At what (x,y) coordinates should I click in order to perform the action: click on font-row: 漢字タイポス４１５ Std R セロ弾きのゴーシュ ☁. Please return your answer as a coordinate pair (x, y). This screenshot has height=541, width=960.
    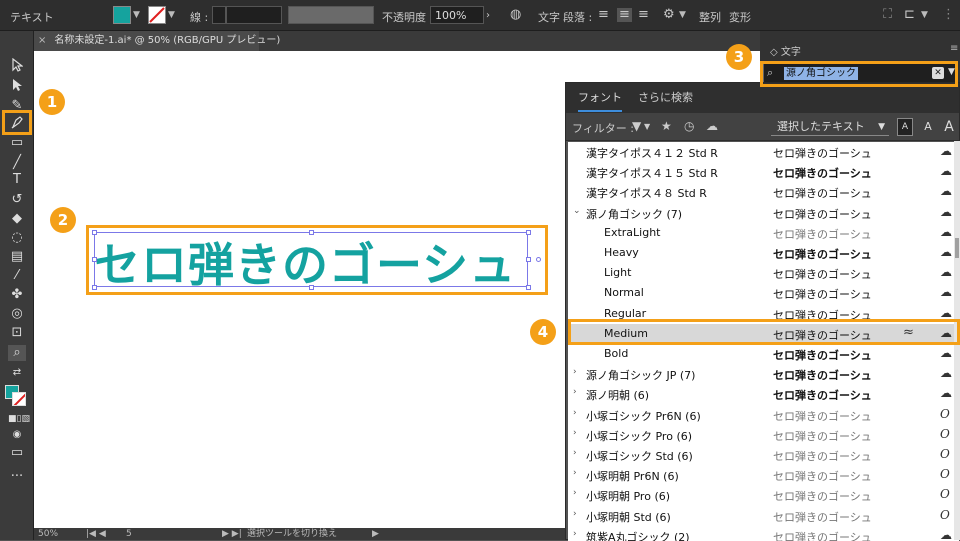
    Looking at the image, I should click on (763, 172).